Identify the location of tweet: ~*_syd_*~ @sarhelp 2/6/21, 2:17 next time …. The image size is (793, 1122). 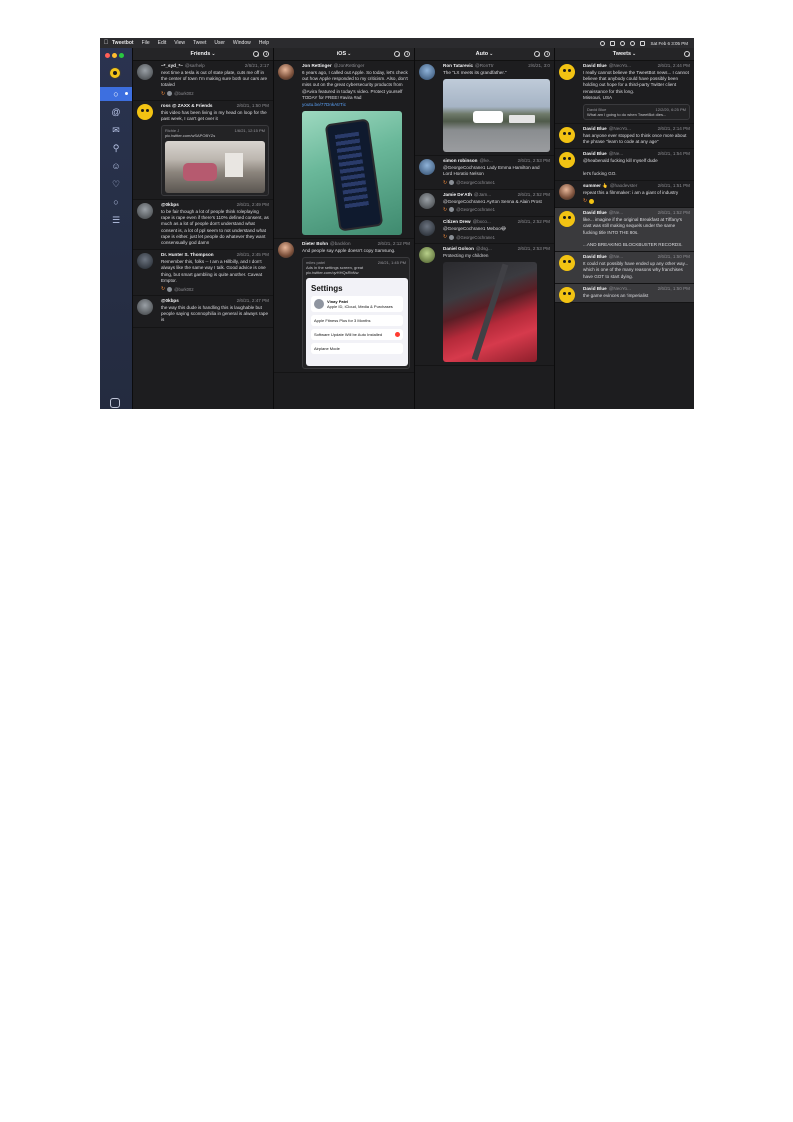
(203, 81).